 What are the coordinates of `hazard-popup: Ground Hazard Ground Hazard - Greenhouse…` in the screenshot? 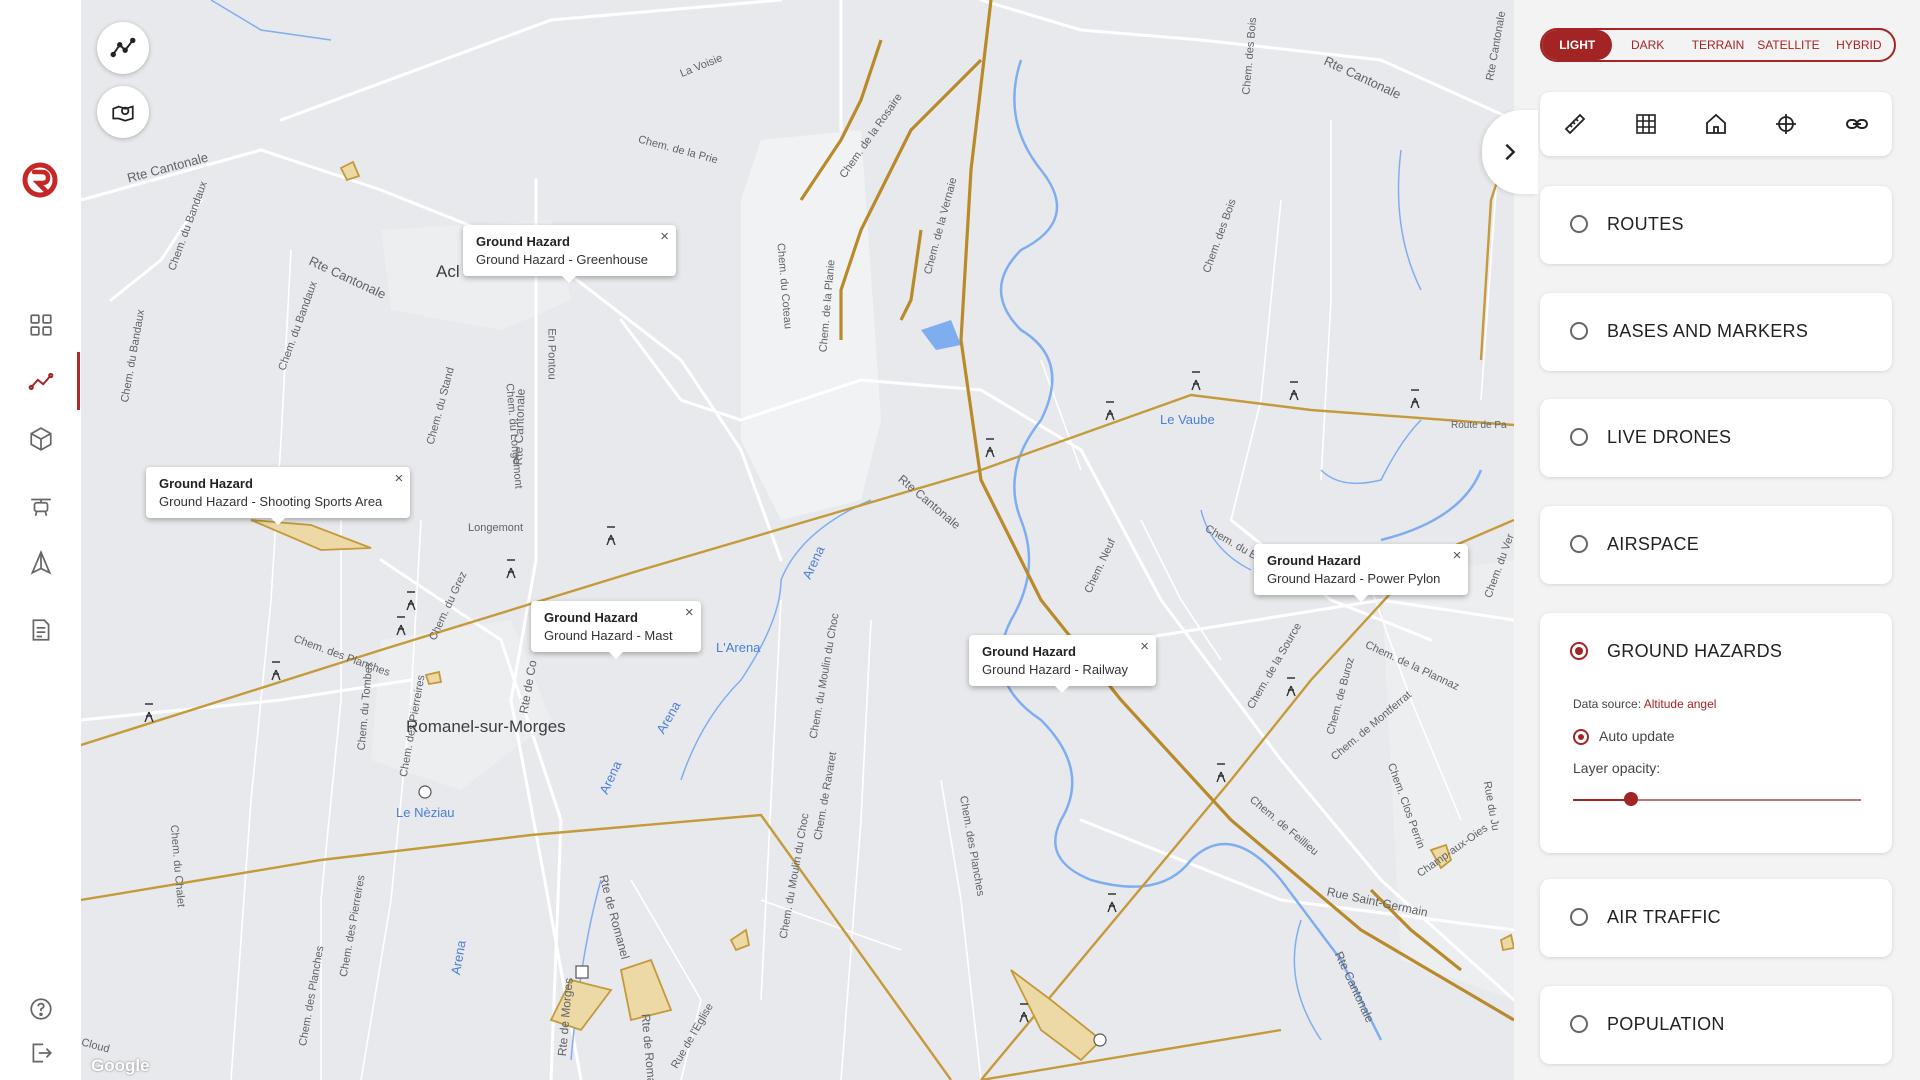 It's located at (569, 254).